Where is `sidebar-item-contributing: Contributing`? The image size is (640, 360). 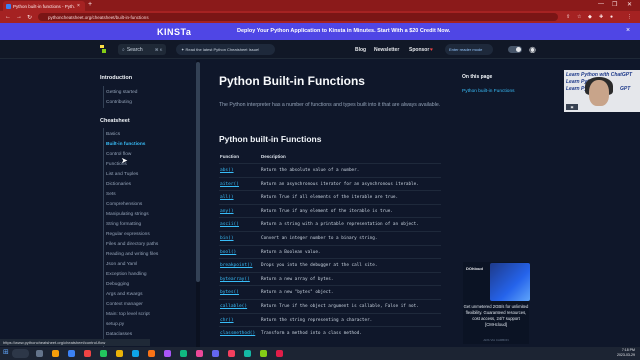 sidebar-item-contributing: Contributing is located at coordinates (119, 102).